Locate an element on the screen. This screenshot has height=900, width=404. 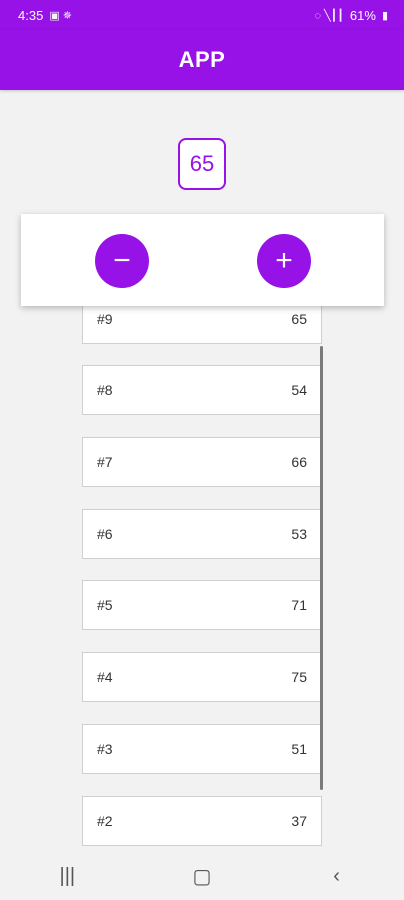
app-bar: APP is located at coordinates (202, 60).